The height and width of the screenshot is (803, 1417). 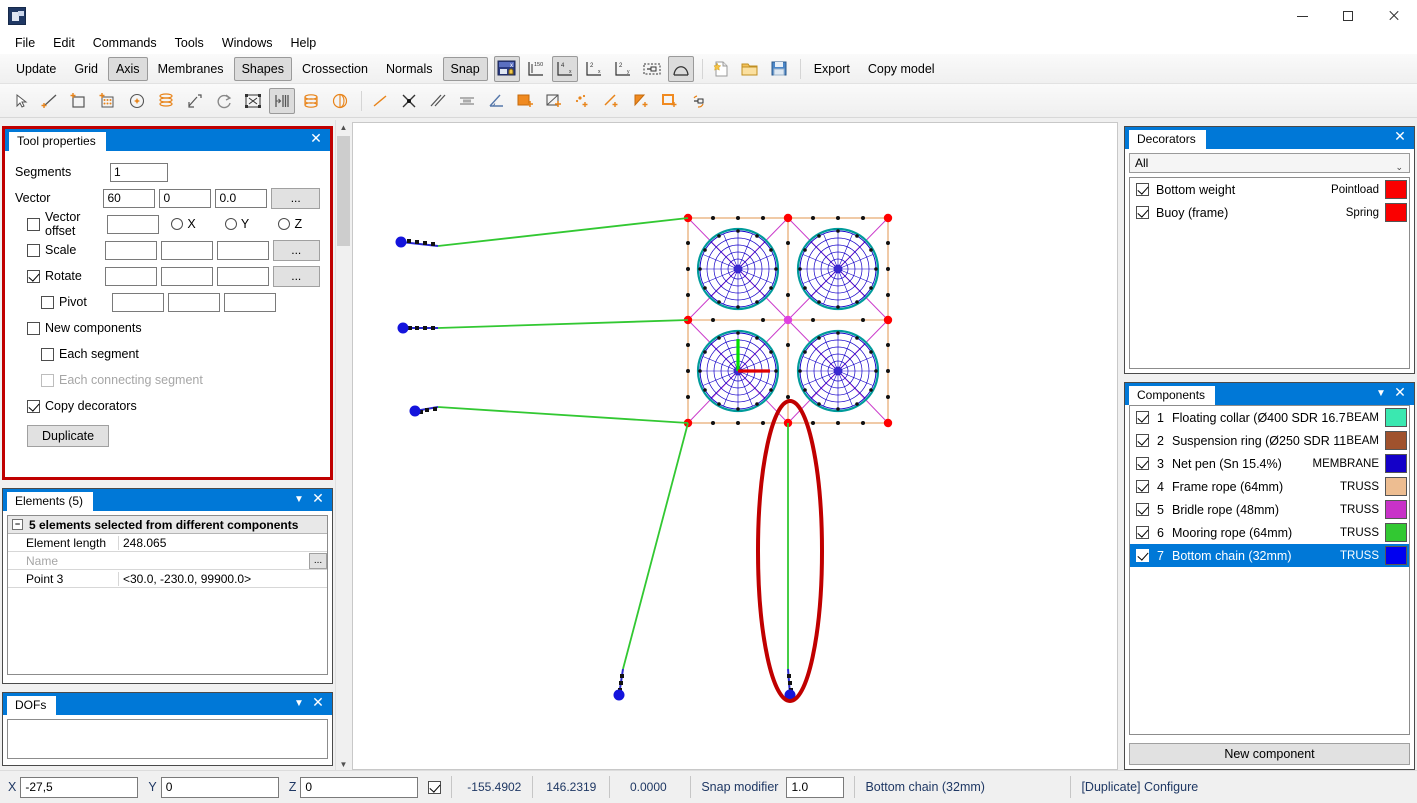 What do you see at coordinates (311, 101) in the screenshot?
I see `cylinder-mesh-icon` at bounding box center [311, 101].